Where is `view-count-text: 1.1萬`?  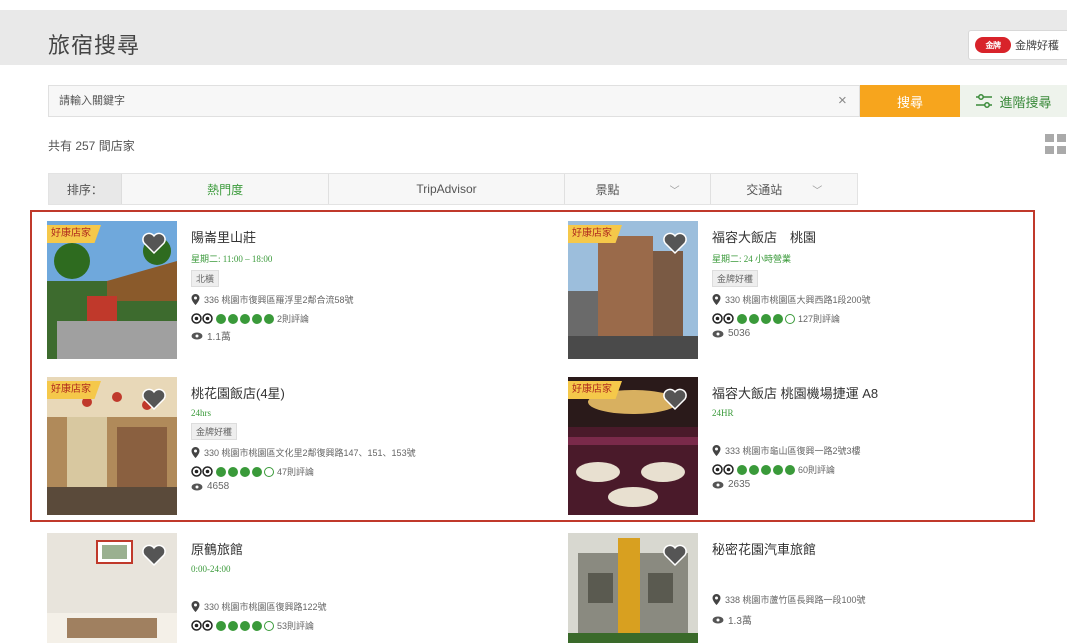 view-count-text: 1.1萬 is located at coordinates (219, 337).